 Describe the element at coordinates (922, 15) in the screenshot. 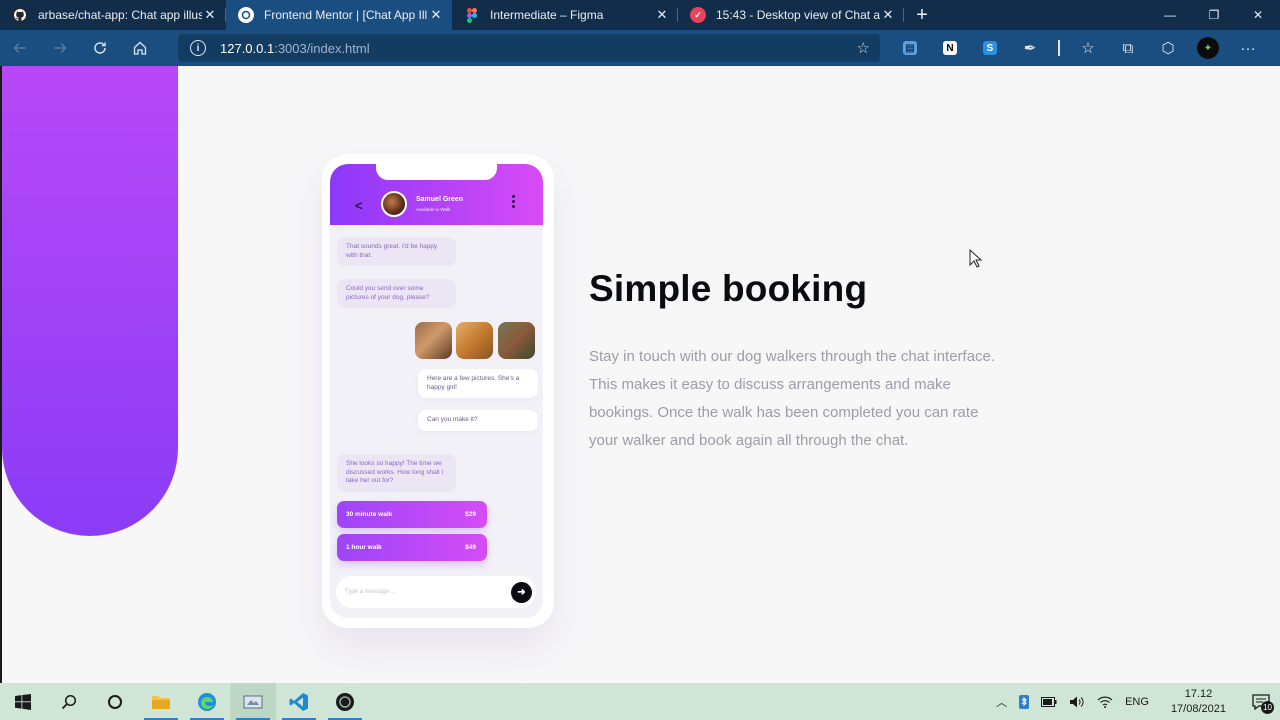

I see `new-tab-button: +` at that location.